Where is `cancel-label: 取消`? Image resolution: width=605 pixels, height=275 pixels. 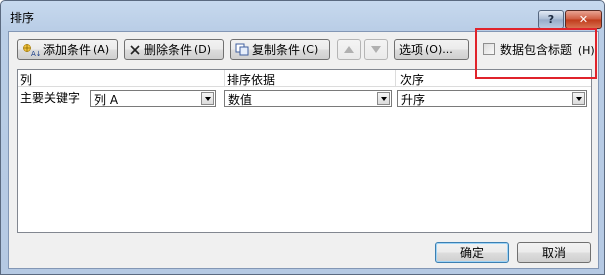 cancel-label: 取消 is located at coordinates (553, 253).